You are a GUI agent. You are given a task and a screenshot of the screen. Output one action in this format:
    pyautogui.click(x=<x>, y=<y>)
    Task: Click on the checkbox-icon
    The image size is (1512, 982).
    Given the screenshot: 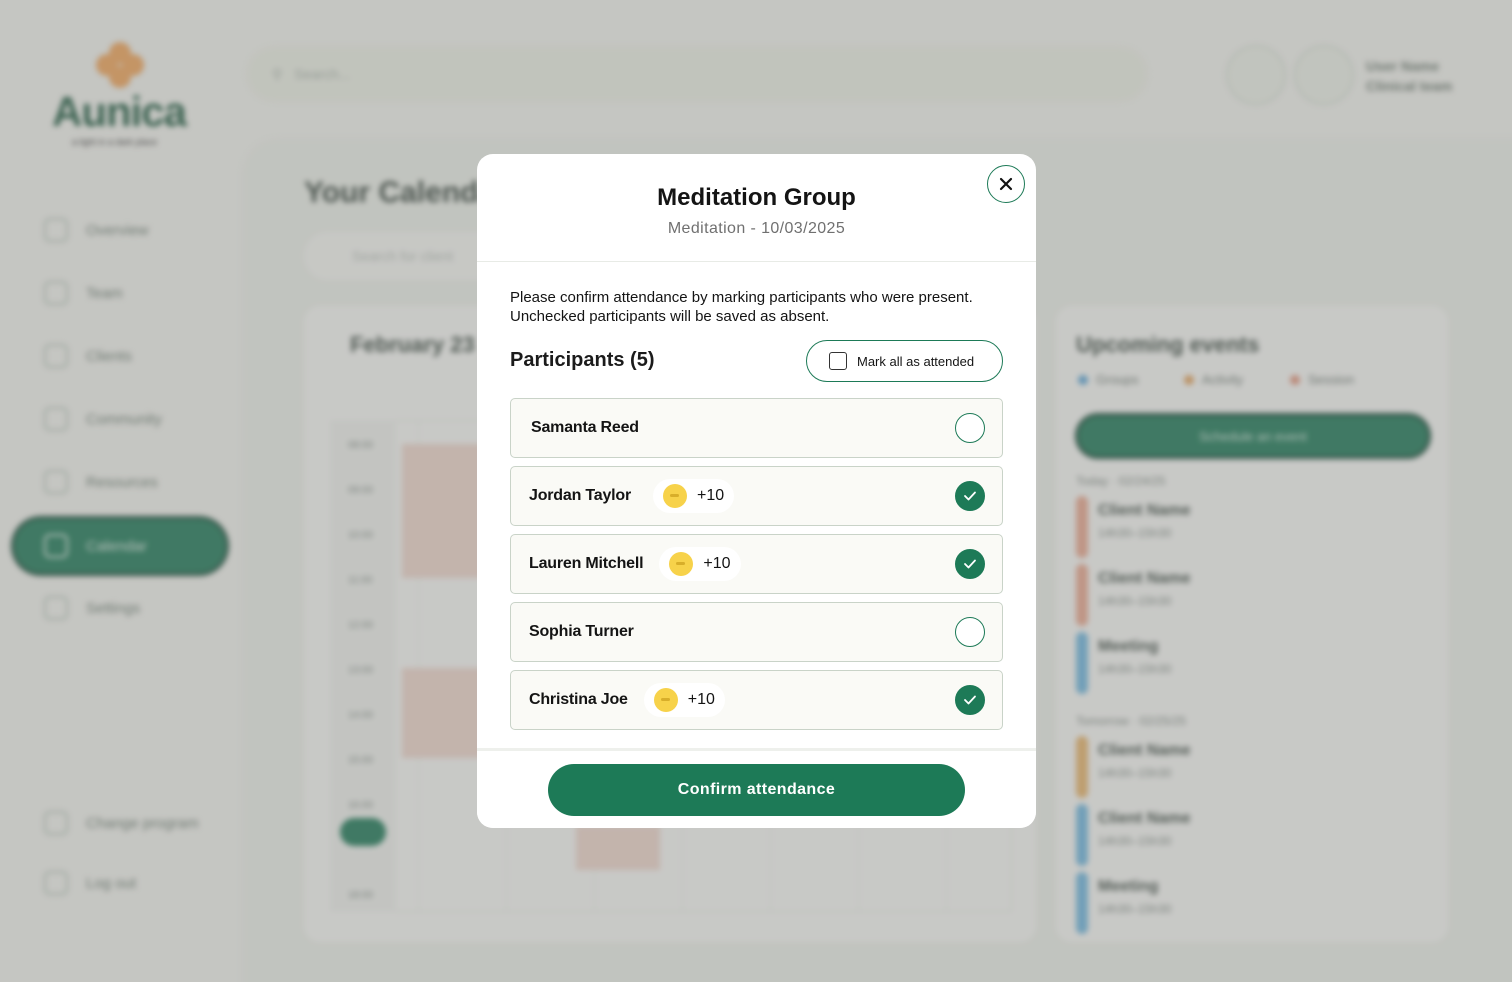 What is the action you would take?
    pyautogui.click(x=838, y=361)
    